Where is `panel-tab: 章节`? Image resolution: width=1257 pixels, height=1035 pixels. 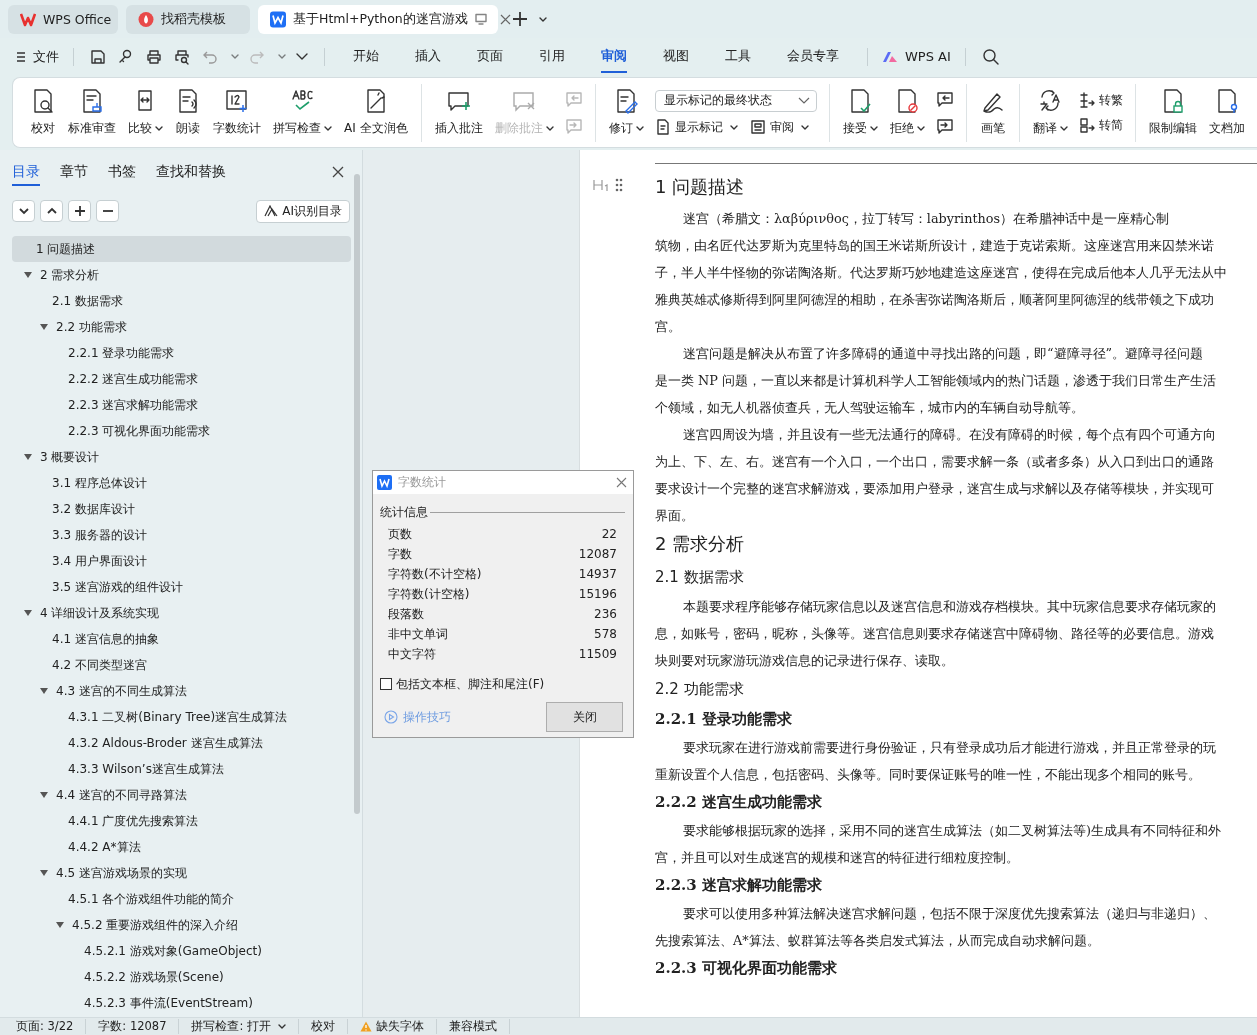 panel-tab: 章节 is located at coordinates (74, 172).